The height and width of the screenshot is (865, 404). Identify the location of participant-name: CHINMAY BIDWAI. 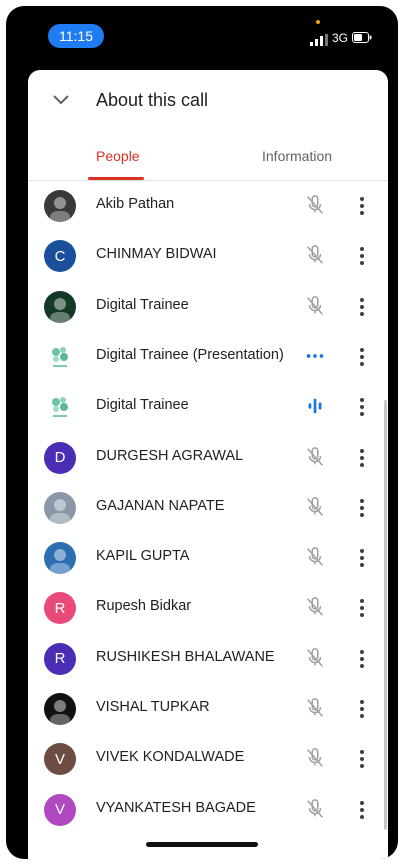
(156, 254).